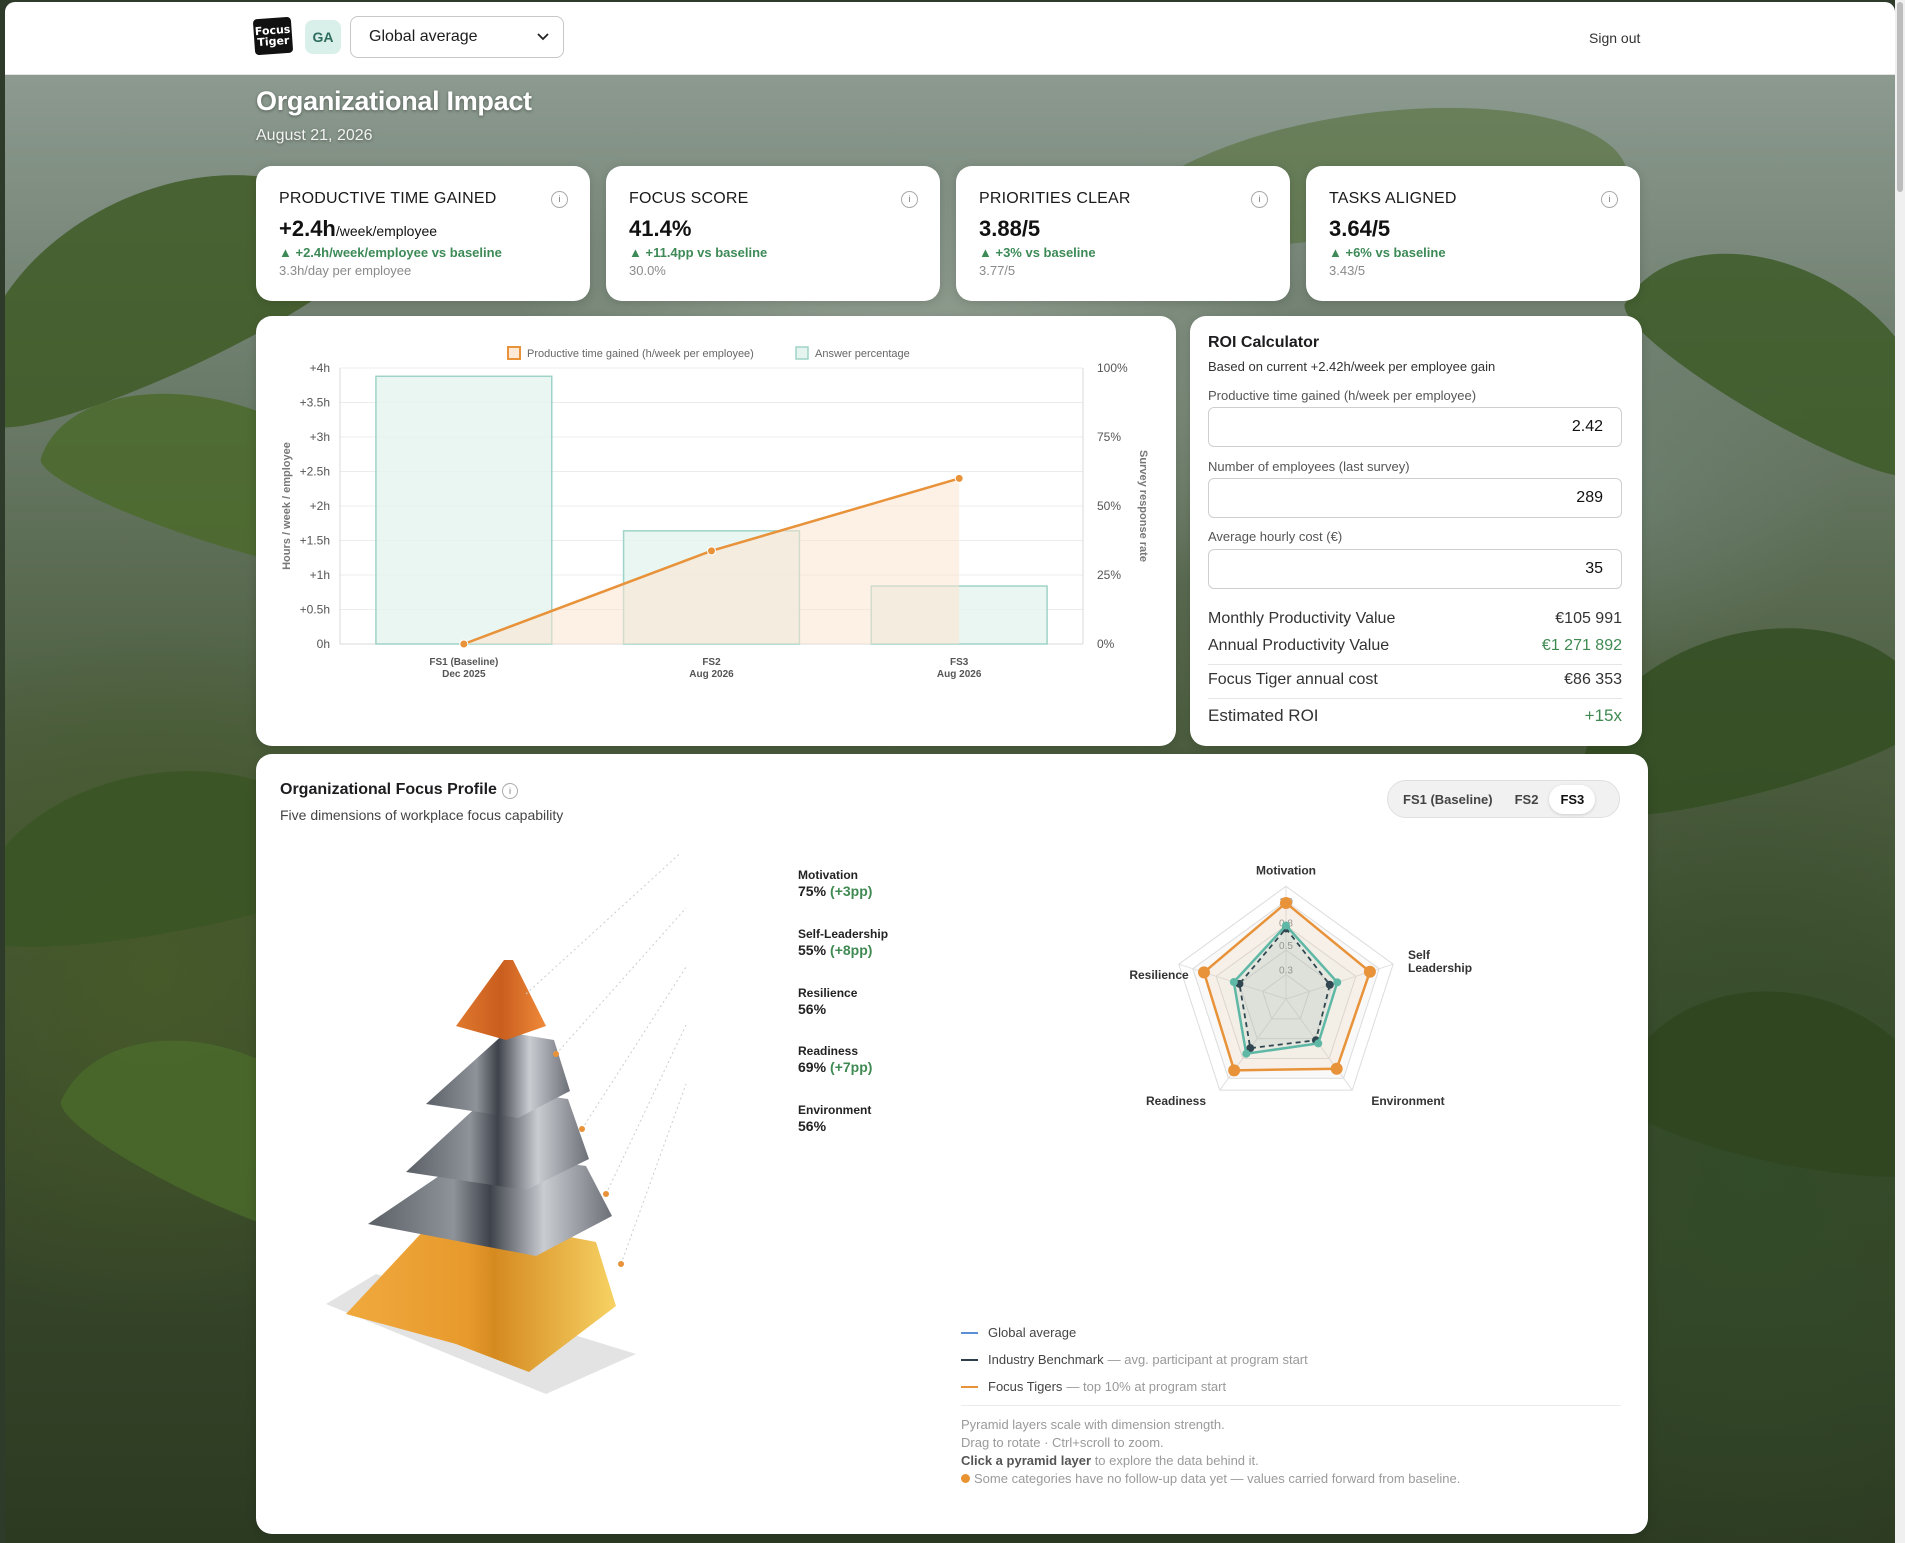 The image size is (1905, 1543). I want to click on scrollbar, so click(1900, 771).